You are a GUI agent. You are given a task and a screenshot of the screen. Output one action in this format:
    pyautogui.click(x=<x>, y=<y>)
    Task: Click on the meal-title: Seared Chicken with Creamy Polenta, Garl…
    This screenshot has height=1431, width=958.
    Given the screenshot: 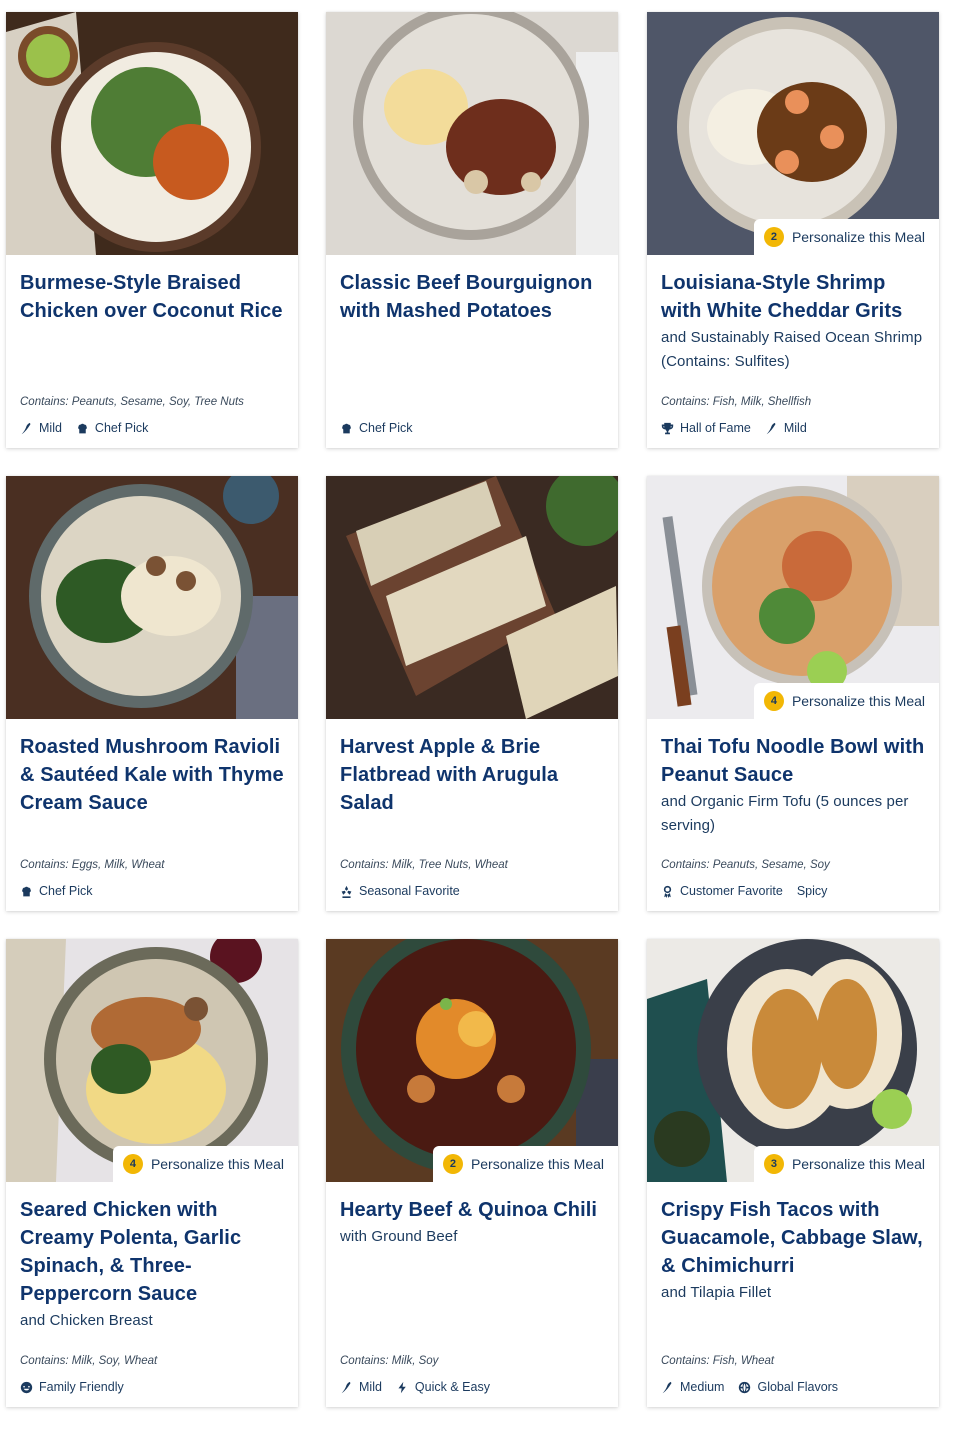 What is the action you would take?
    pyautogui.click(x=153, y=1264)
    